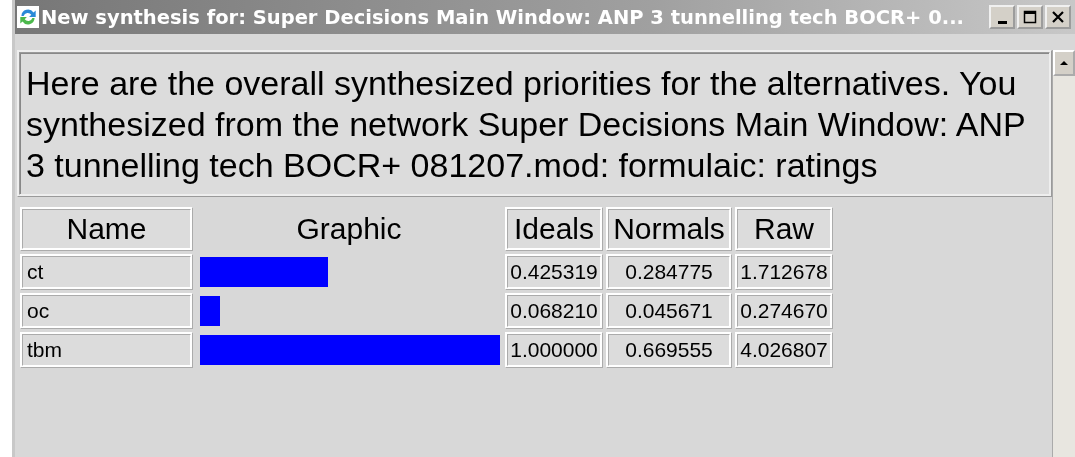 This screenshot has width=1075, height=457. I want to click on column-header: Name, so click(106, 229).